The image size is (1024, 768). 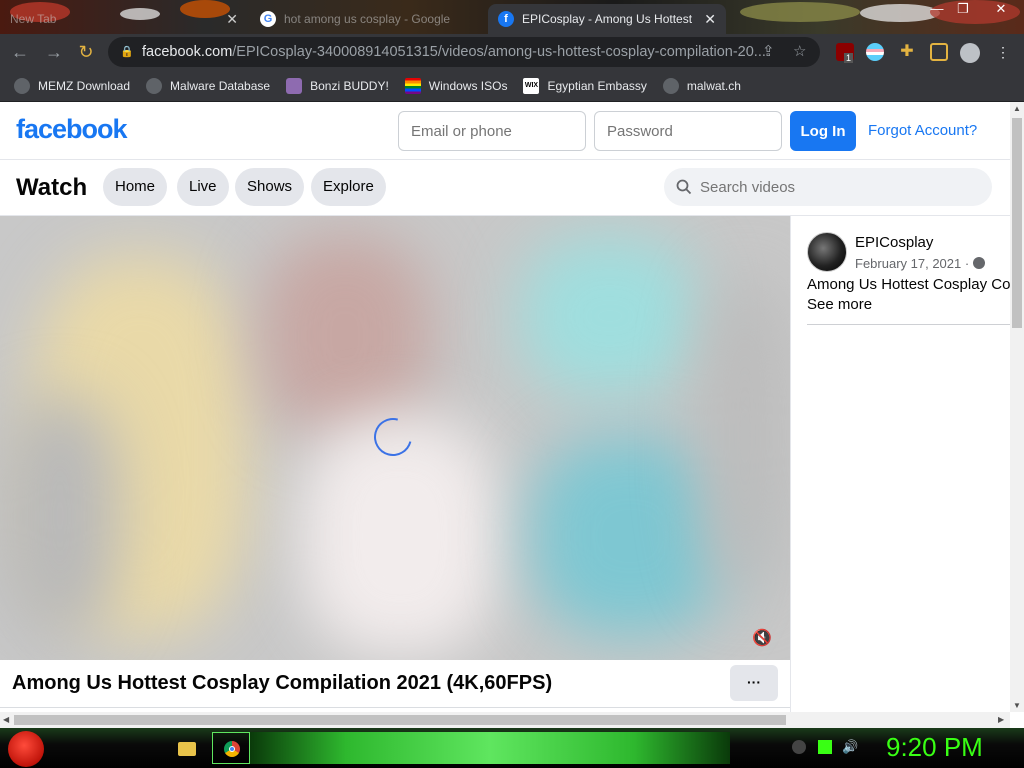 I want to click on scroll-up-arrow-icon: ▲, so click(x=1017, y=108).